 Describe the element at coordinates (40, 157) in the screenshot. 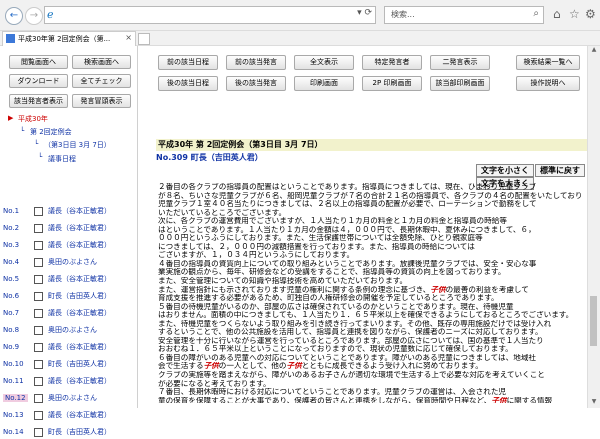

I see `tree-branch-icon: └` at that location.